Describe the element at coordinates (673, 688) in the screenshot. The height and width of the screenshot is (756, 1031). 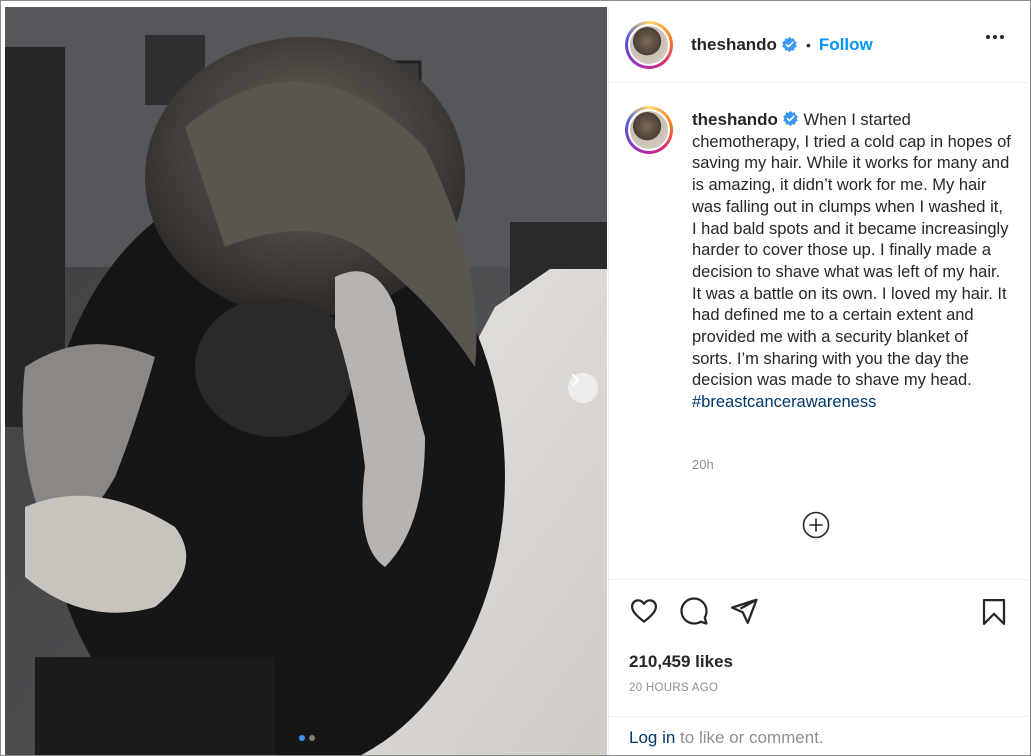
I see `post-timestamp: 20 HOURS AGO` at that location.